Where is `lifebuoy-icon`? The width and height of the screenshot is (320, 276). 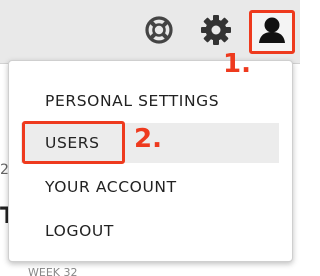
lifebuoy-icon is located at coordinates (159, 32).